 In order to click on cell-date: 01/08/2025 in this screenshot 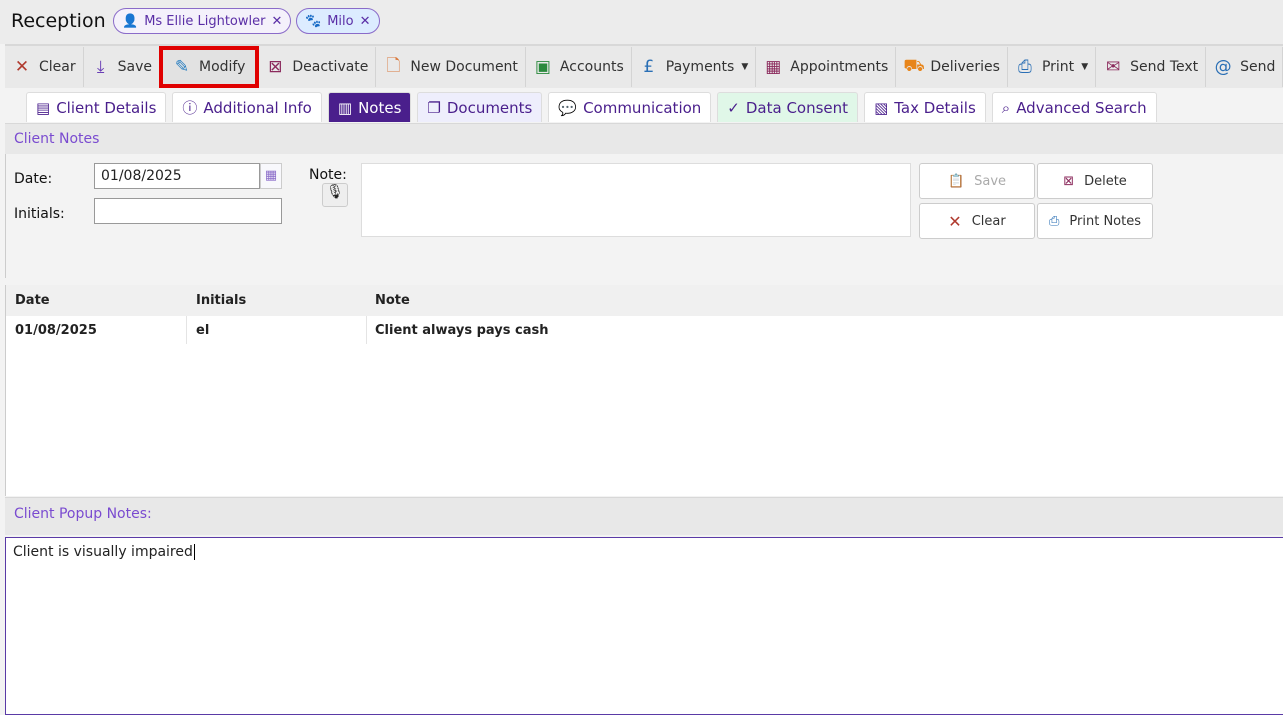, I will do `click(96, 330)`.